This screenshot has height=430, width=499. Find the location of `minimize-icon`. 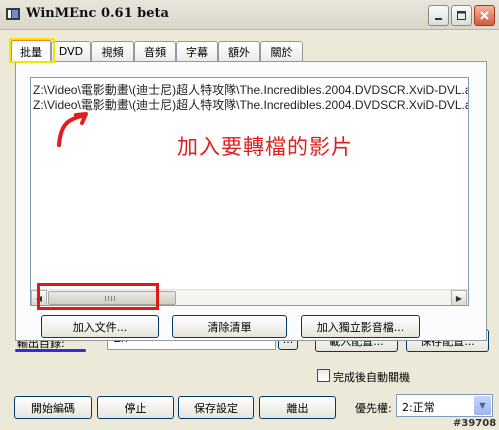

minimize-icon is located at coordinates (438, 18).